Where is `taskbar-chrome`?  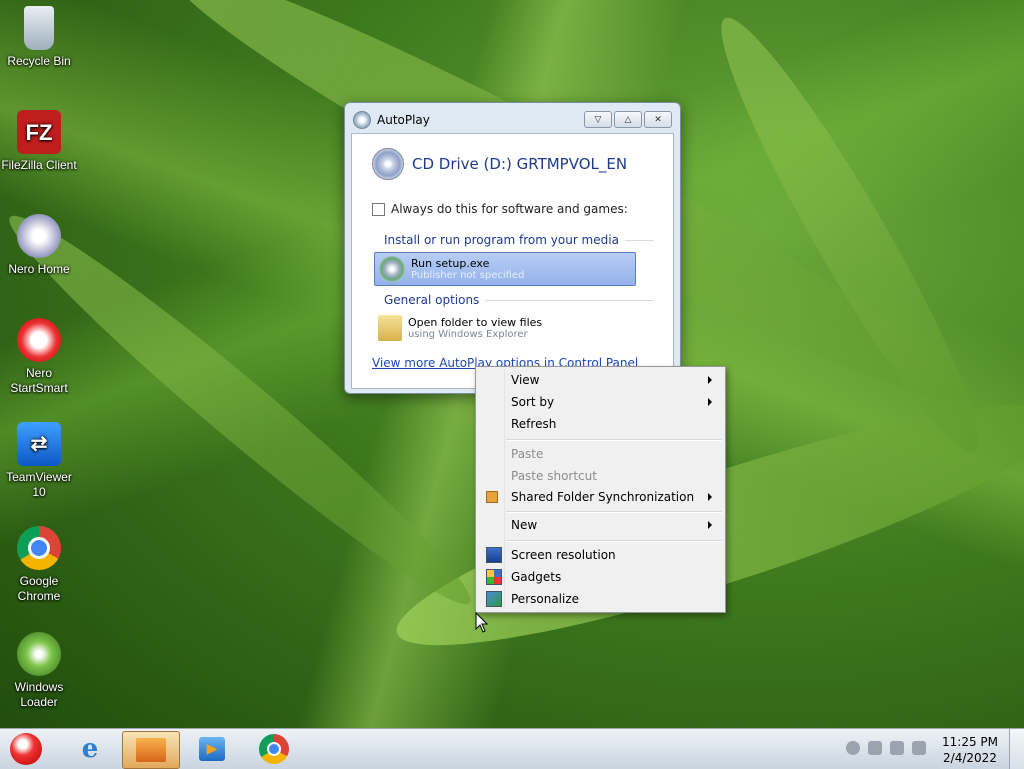 taskbar-chrome is located at coordinates (274, 749).